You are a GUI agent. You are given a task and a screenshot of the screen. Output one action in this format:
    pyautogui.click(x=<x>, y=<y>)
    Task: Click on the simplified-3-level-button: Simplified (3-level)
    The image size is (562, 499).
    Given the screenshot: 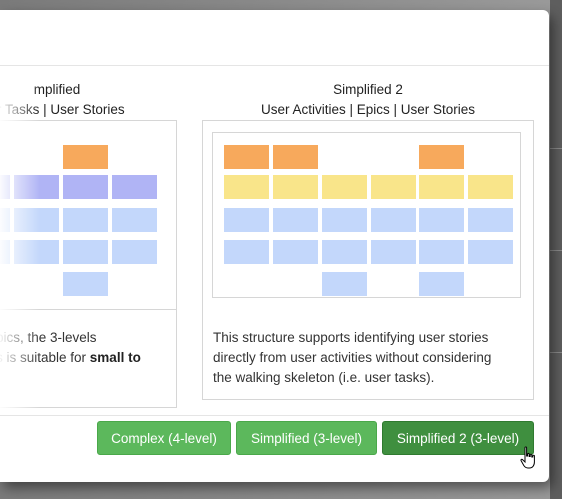 What is the action you would take?
    pyautogui.click(x=306, y=438)
    